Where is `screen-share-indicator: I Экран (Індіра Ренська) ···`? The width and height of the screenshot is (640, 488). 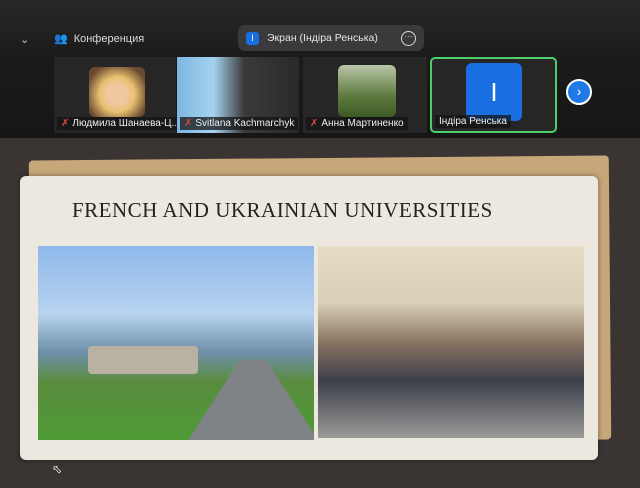
screen-share-indicator: I Экран (Індіра Ренська) ··· is located at coordinates (331, 38).